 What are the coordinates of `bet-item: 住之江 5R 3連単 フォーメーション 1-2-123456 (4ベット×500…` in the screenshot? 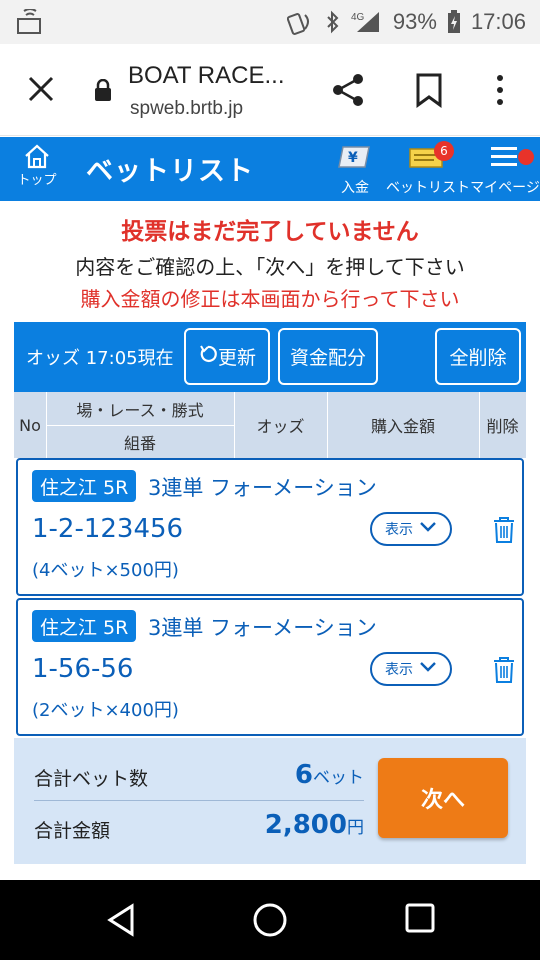 It's located at (270, 527).